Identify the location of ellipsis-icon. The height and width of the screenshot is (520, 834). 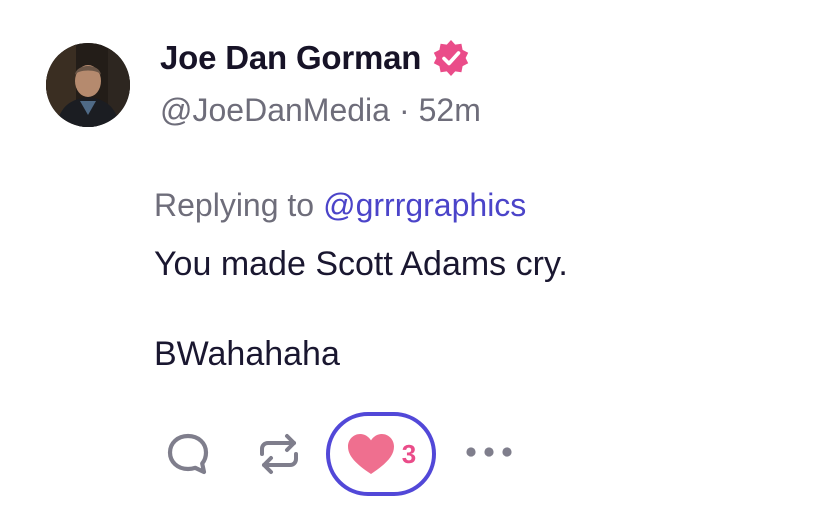
(489, 452).